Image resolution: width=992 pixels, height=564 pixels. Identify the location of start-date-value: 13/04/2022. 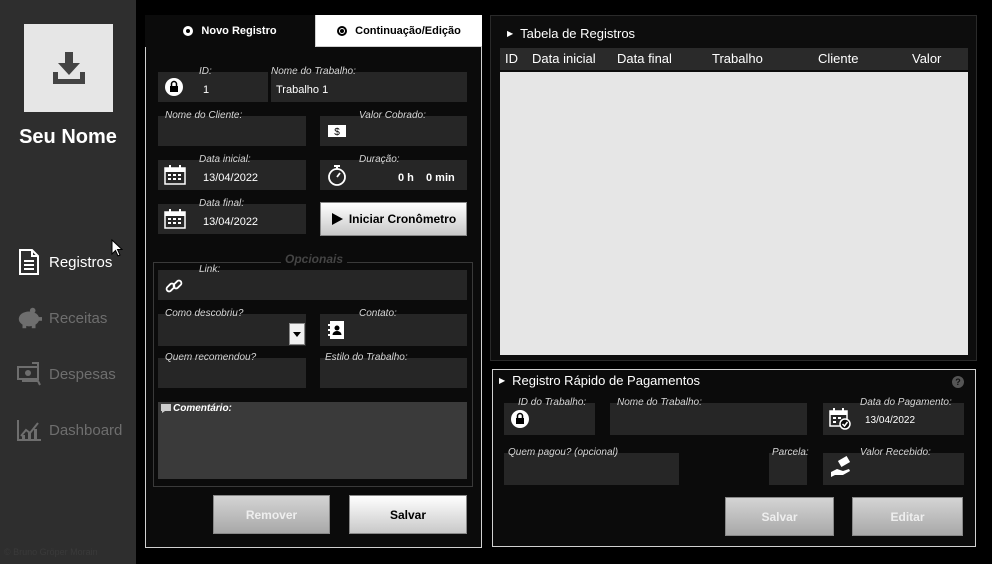
(231, 178).